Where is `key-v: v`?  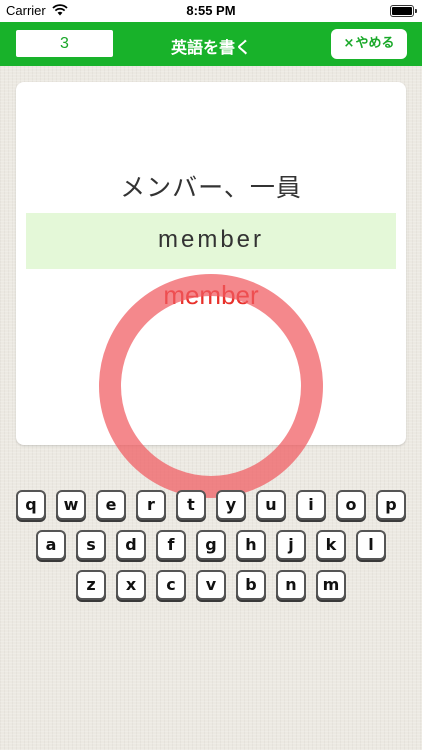 key-v: v is located at coordinates (211, 585).